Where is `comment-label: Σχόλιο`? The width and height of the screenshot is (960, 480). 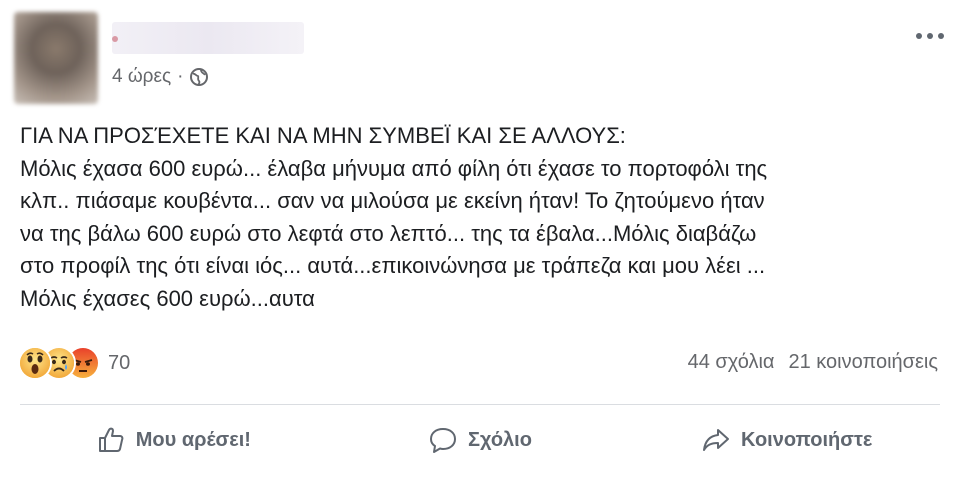 comment-label: Σχόλιο is located at coordinates (500, 439).